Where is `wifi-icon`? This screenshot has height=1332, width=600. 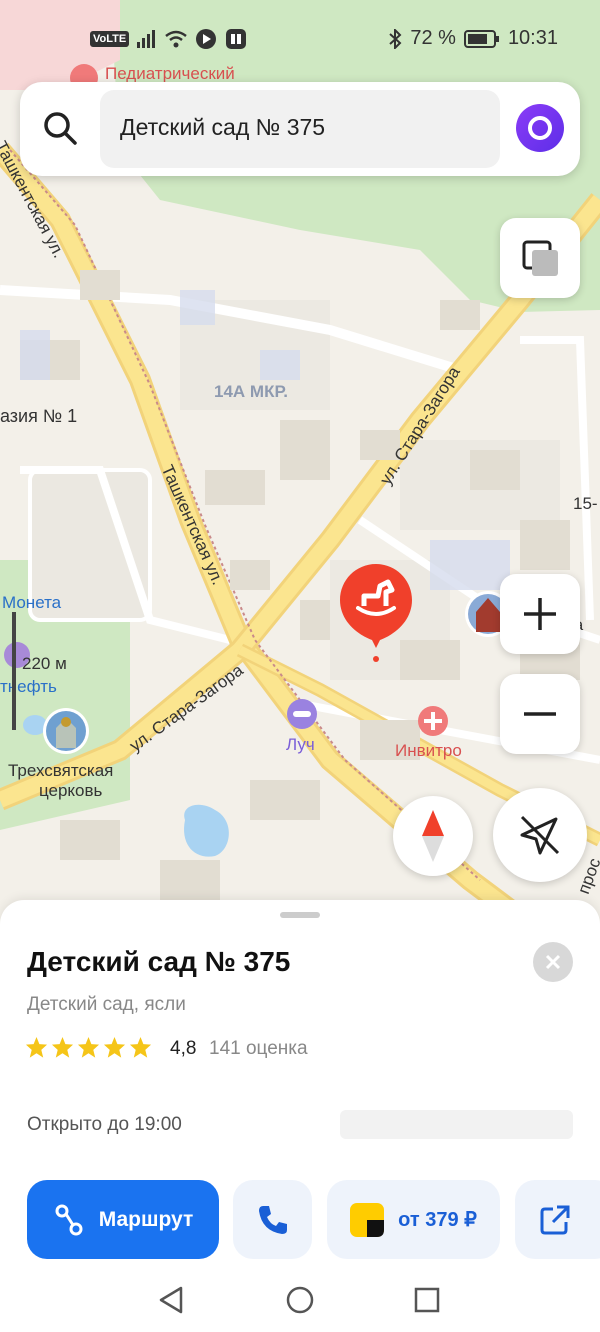 wifi-icon is located at coordinates (176, 39).